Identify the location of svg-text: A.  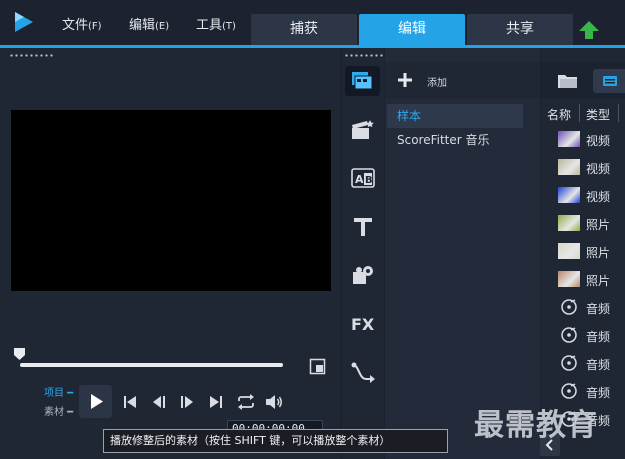
(359, 179).